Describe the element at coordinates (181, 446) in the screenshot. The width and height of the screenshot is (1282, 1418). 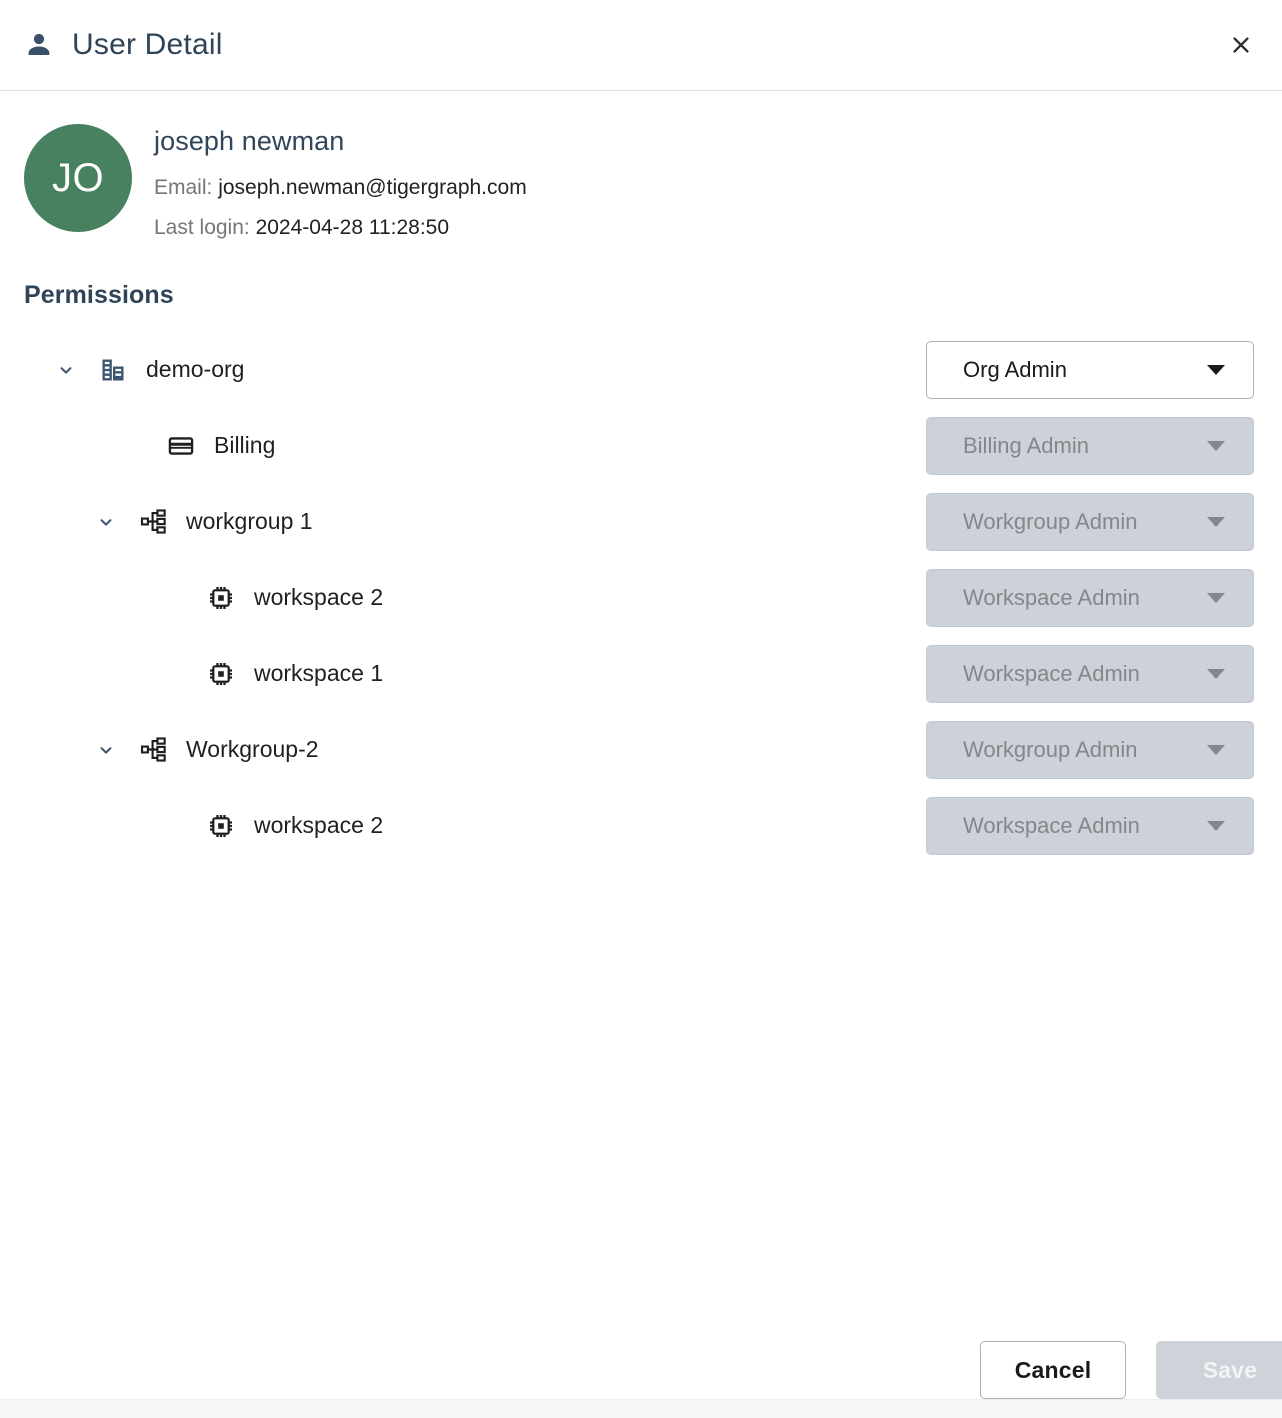
I see `credit-card-icon` at that location.